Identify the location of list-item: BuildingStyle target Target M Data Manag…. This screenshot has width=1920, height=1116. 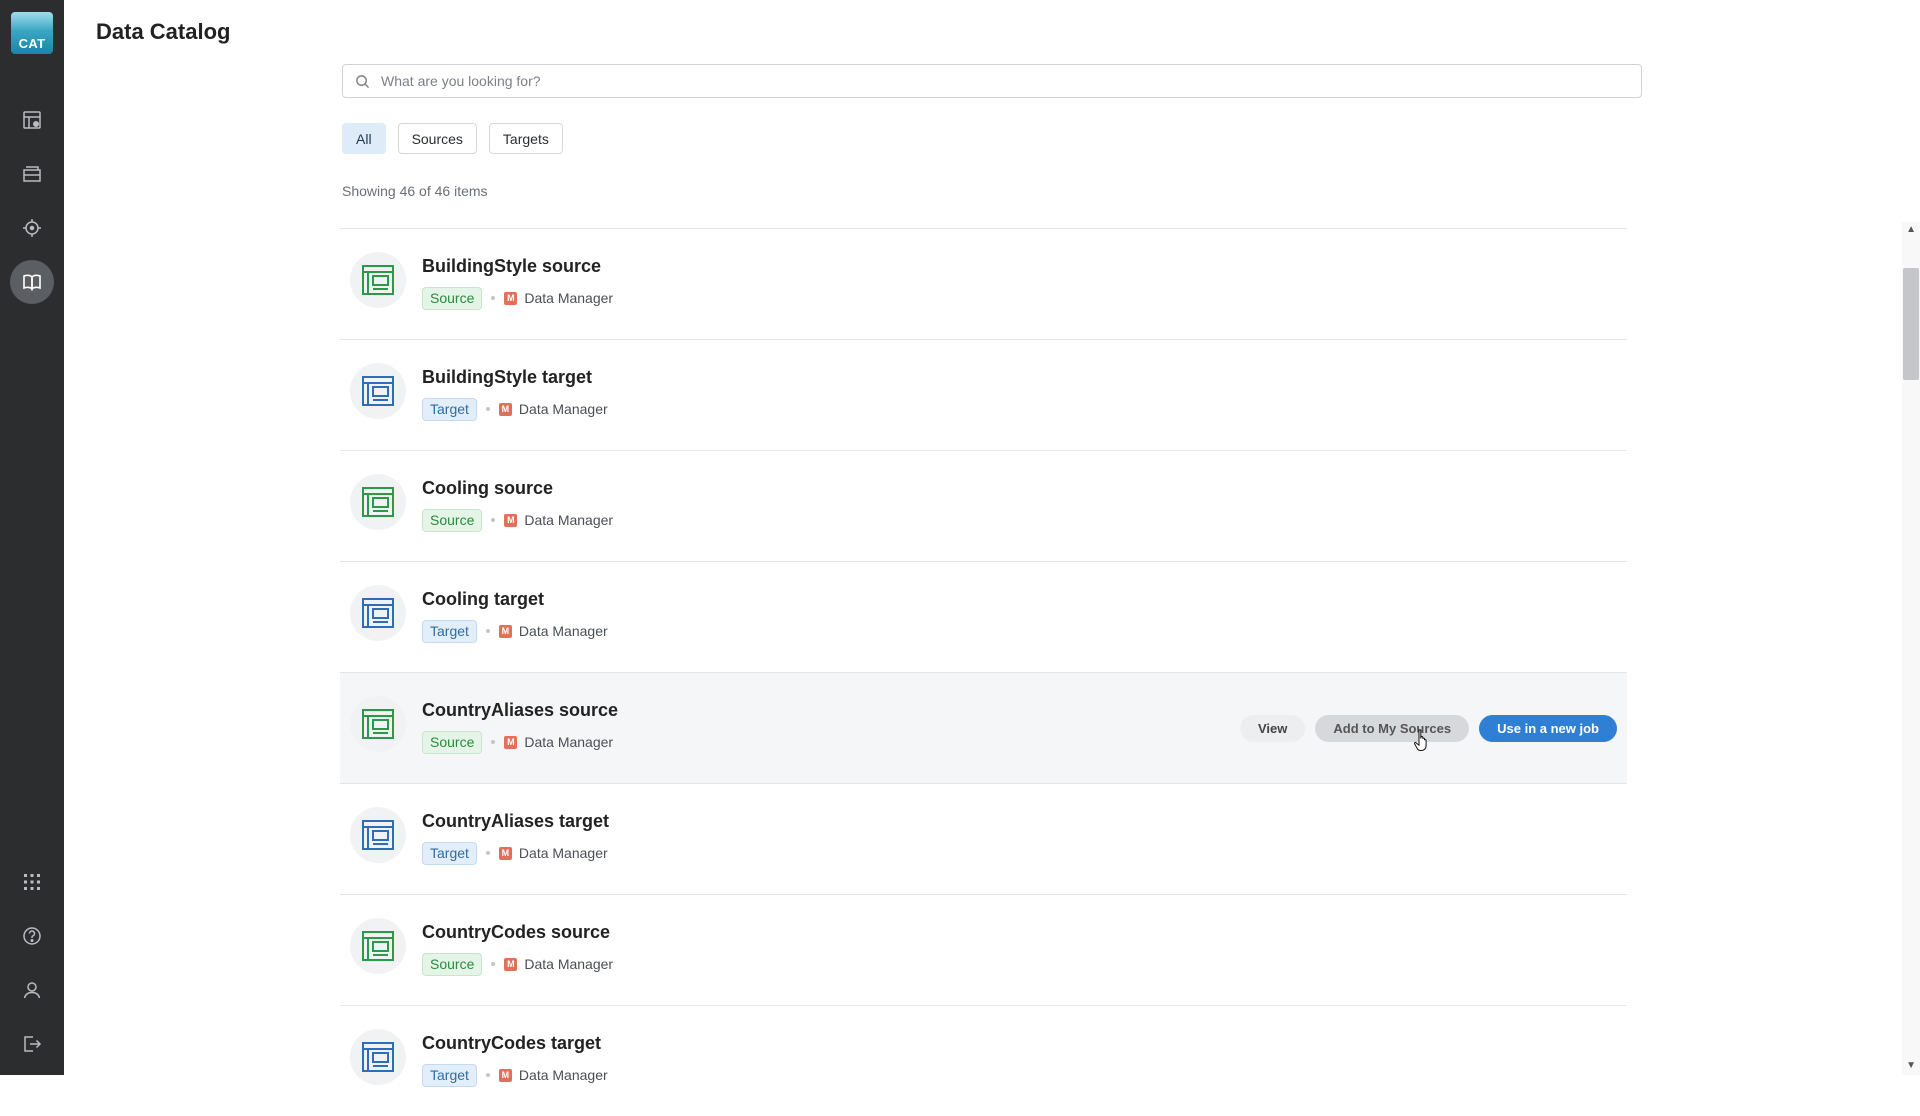
(983, 394).